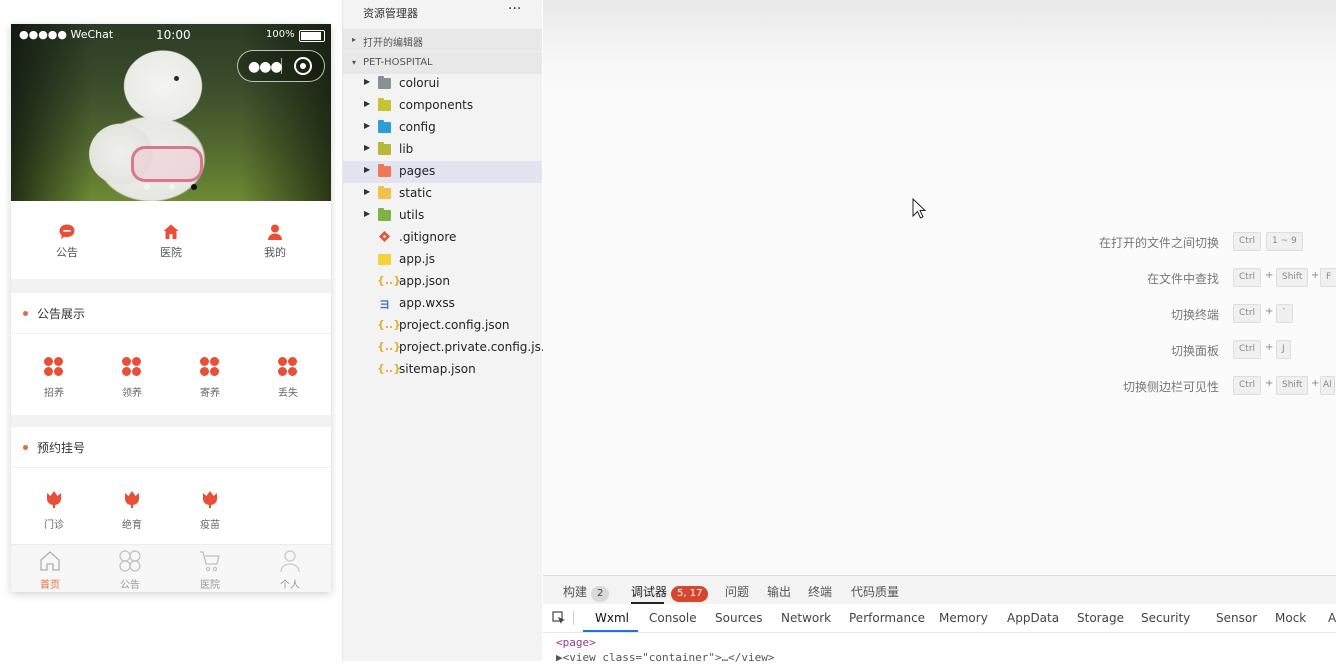  Describe the element at coordinates (1332, 618) in the screenshot. I see `panel-tab-more: A` at that location.